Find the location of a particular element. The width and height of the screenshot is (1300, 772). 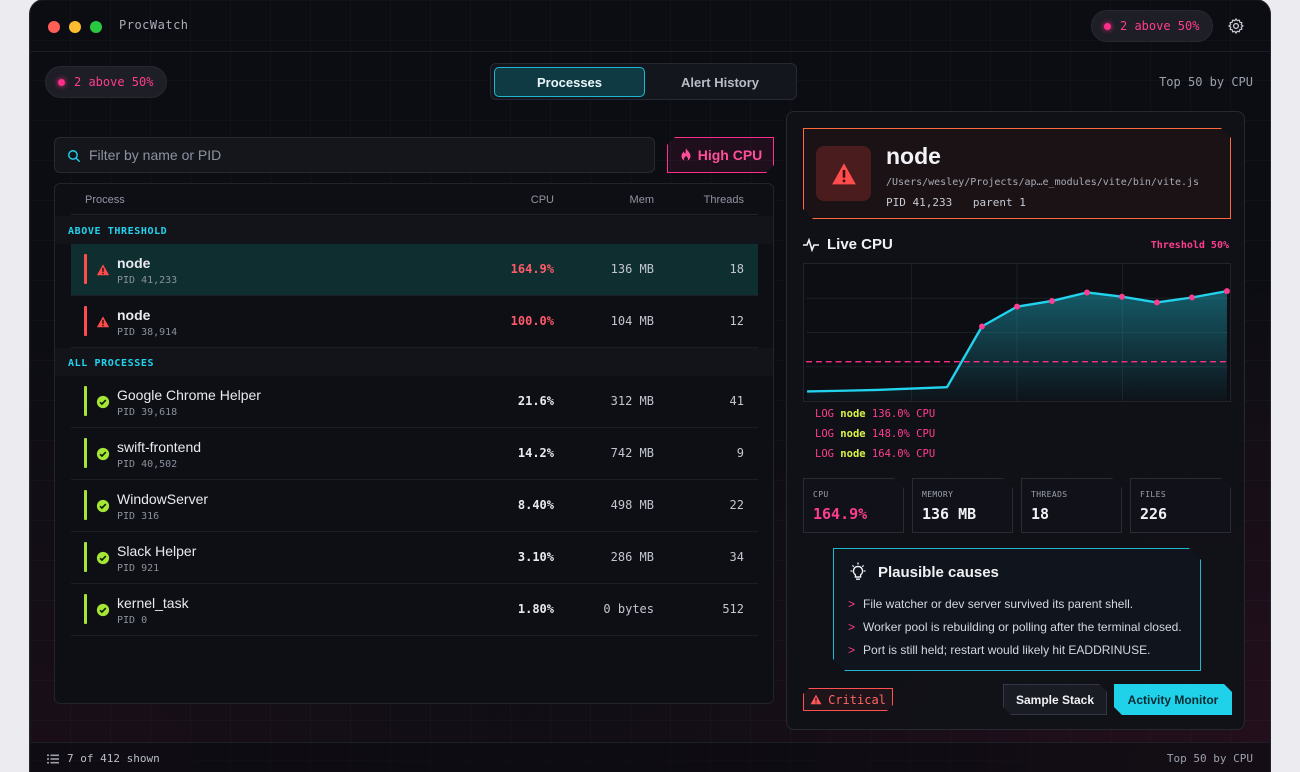

process-pid: PID 41,233 is located at coordinates (919, 202).